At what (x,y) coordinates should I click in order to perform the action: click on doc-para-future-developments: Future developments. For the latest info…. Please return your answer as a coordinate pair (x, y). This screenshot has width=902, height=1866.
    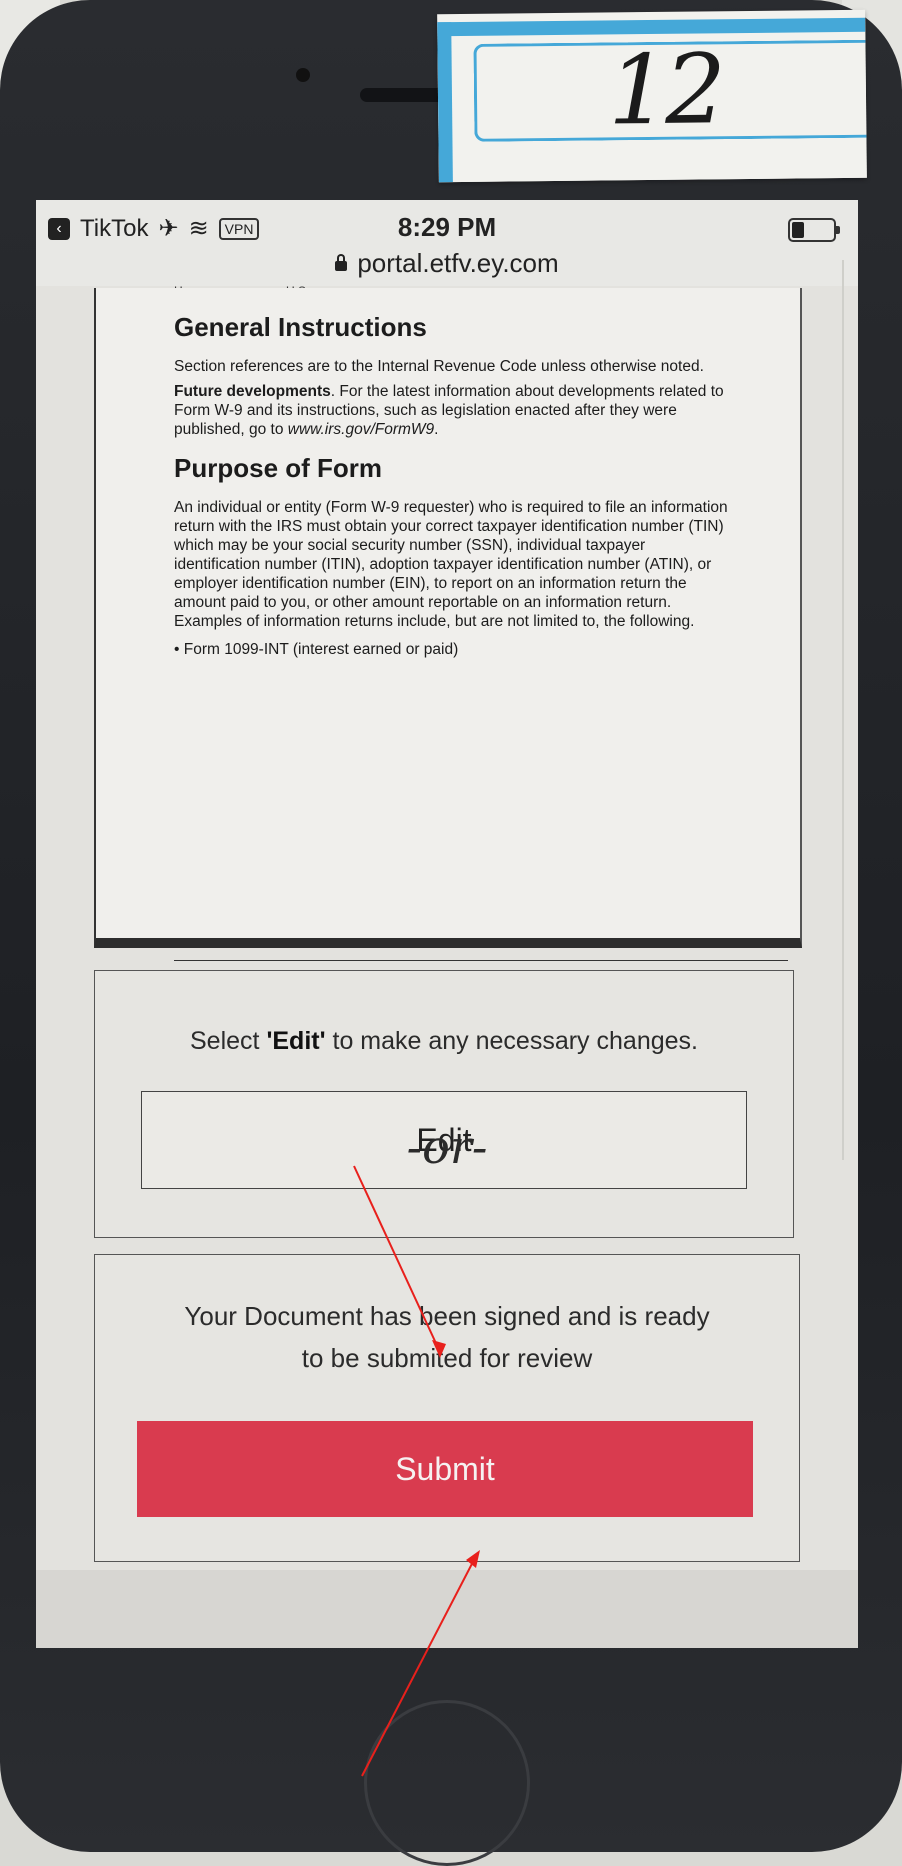
    Looking at the image, I should click on (454, 410).